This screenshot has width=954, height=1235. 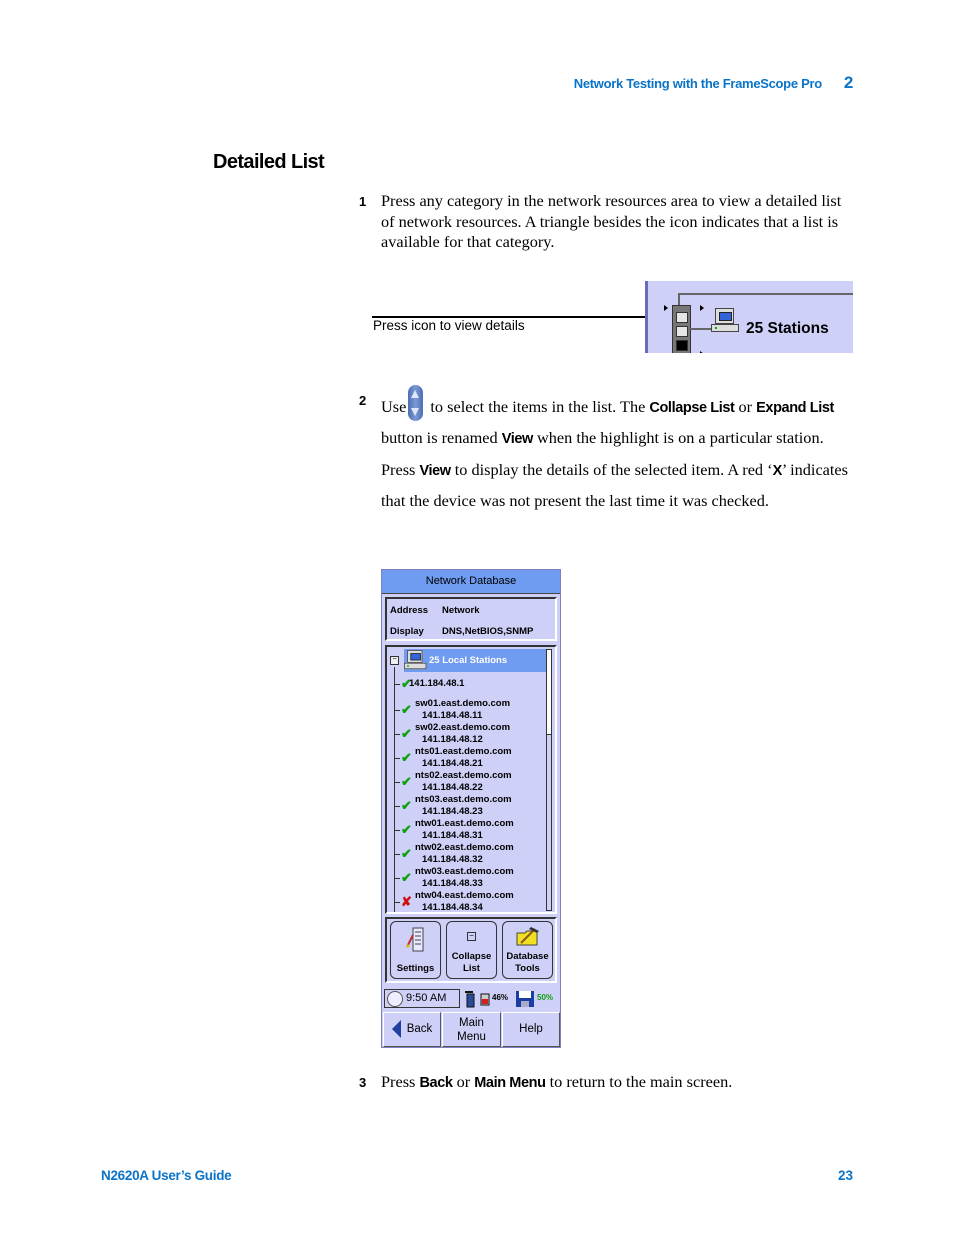 I want to click on collapse-list-button: − Collapse List, so click(x=471, y=950).